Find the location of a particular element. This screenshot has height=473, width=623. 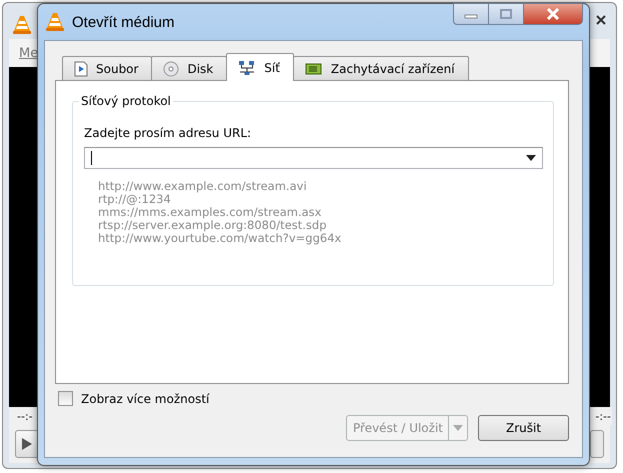

window-title: Otevřít médium is located at coordinates (123, 22).